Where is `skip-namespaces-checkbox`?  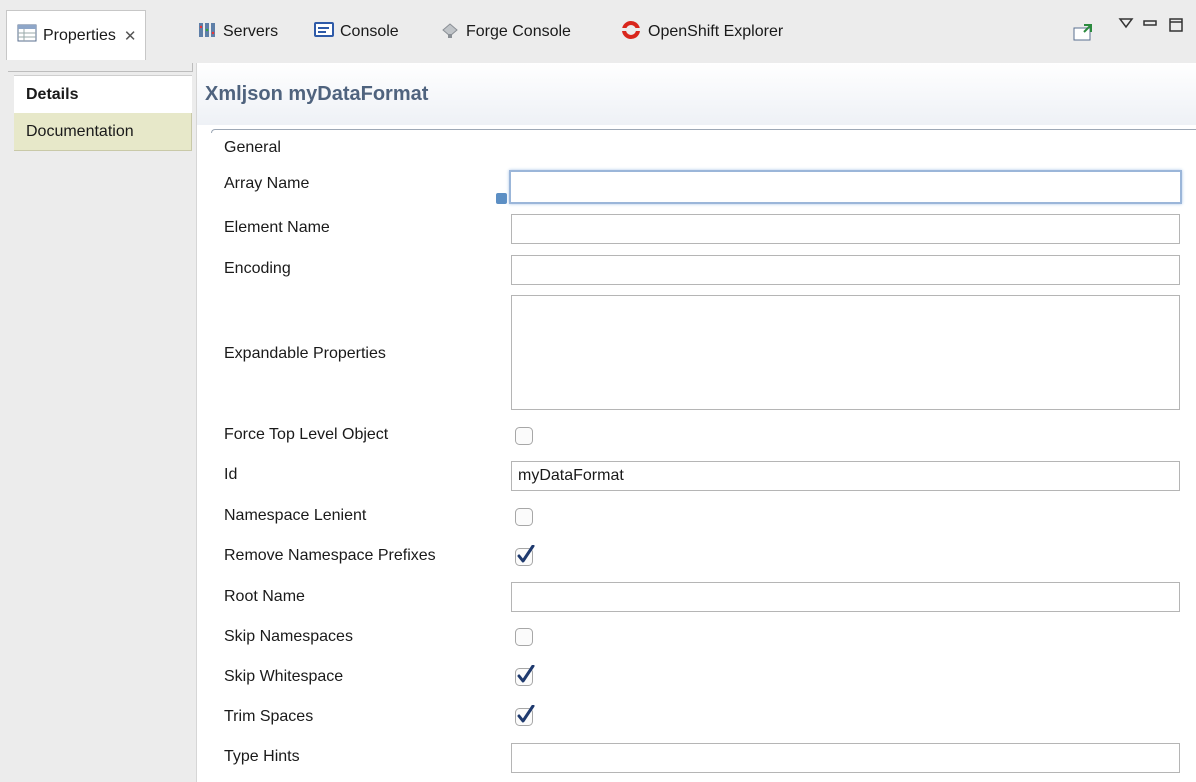
skip-namespaces-checkbox is located at coordinates (524, 637).